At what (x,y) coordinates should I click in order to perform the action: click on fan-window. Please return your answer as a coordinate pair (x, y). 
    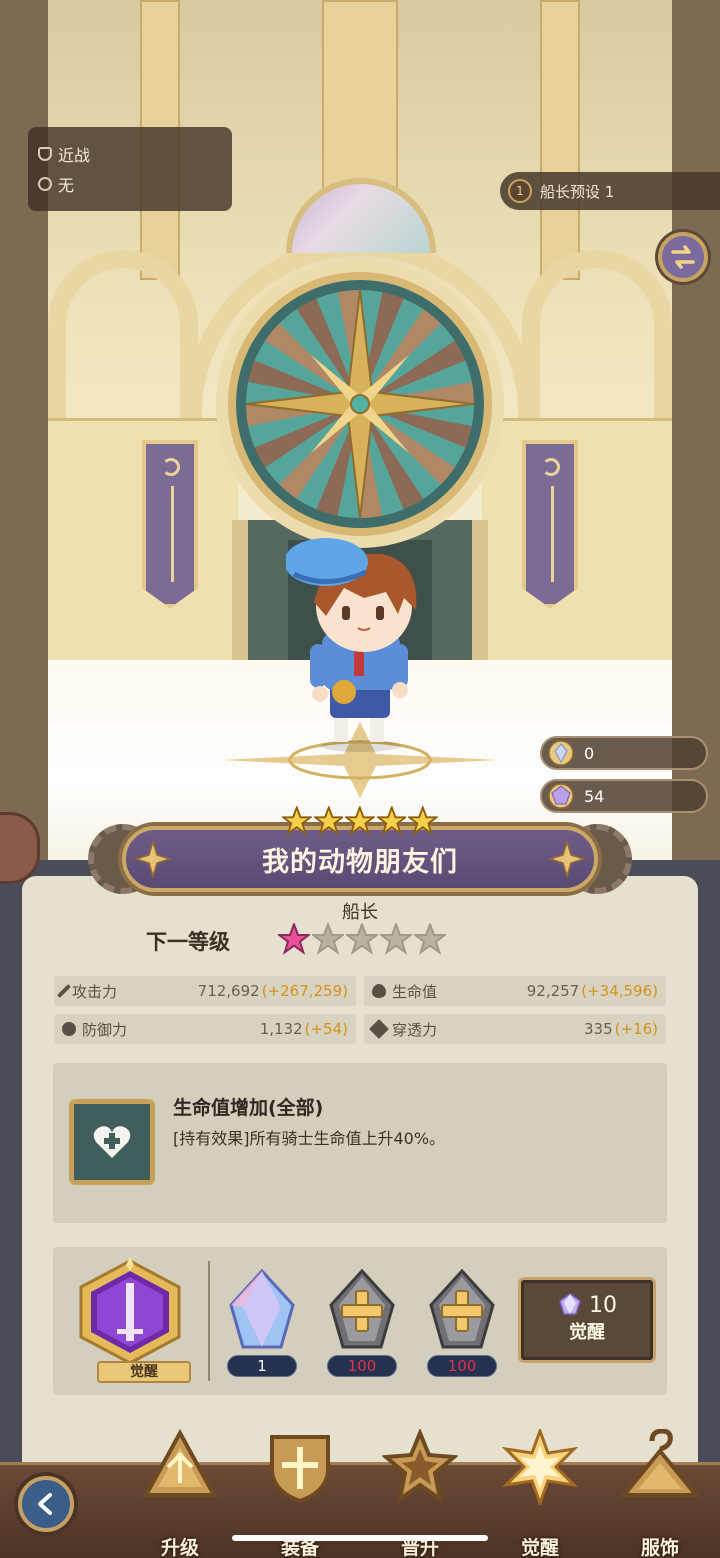
    Looking at the image, I should click on (361, 215).